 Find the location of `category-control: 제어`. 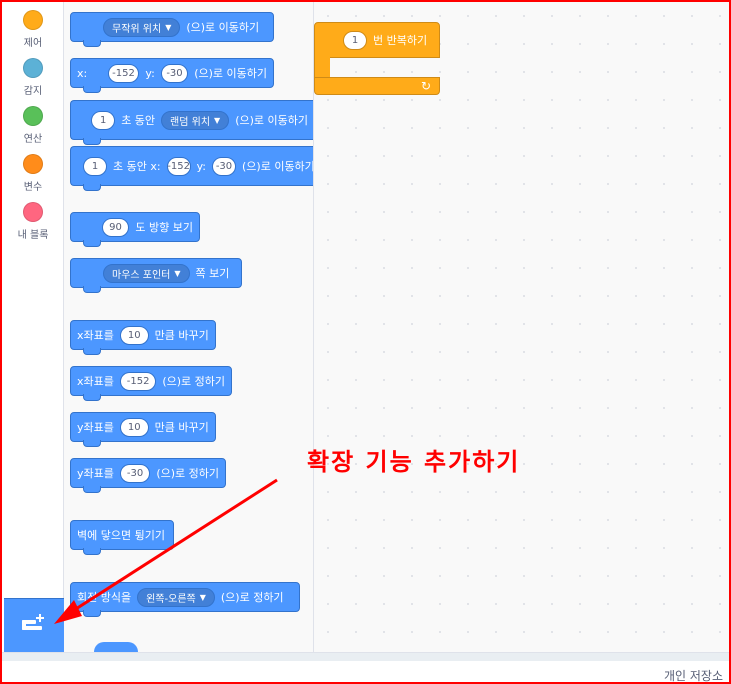

category-control: 제어 is located at coordinates (33, 29).